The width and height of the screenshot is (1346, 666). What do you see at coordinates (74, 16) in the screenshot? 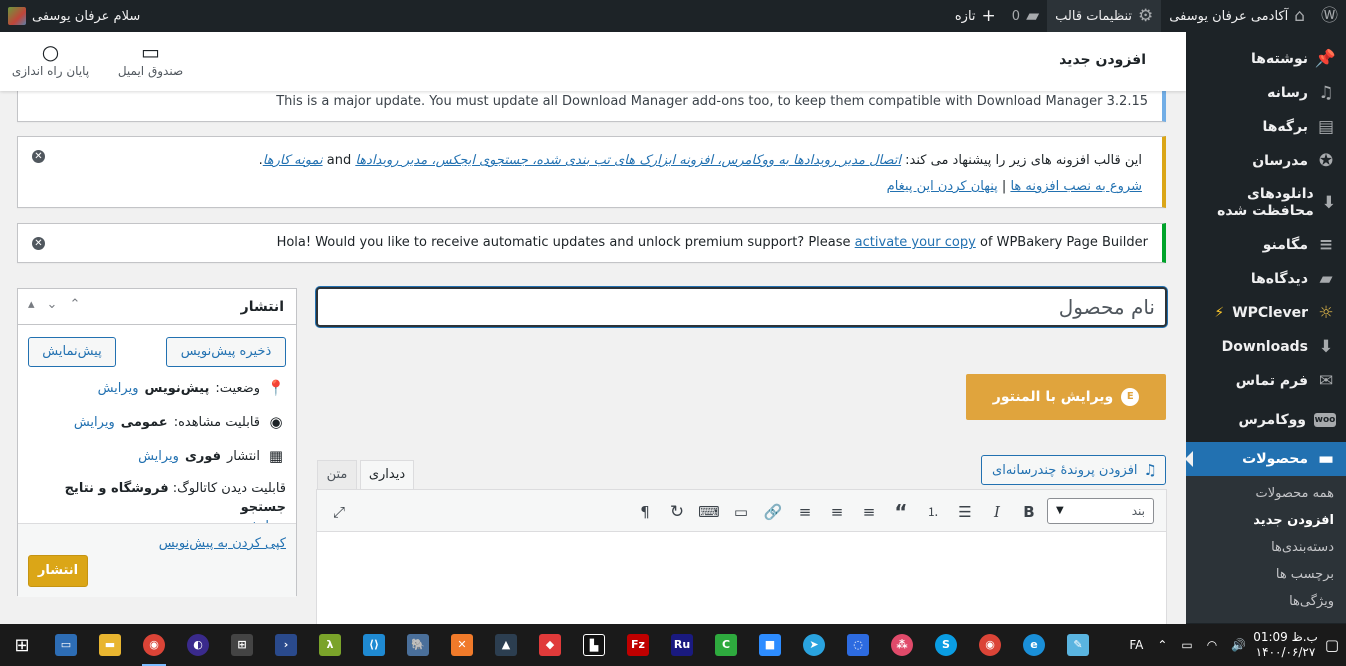
I see `account-menu: سلام عرفان یوسفی` at bounding box center [74, 16].